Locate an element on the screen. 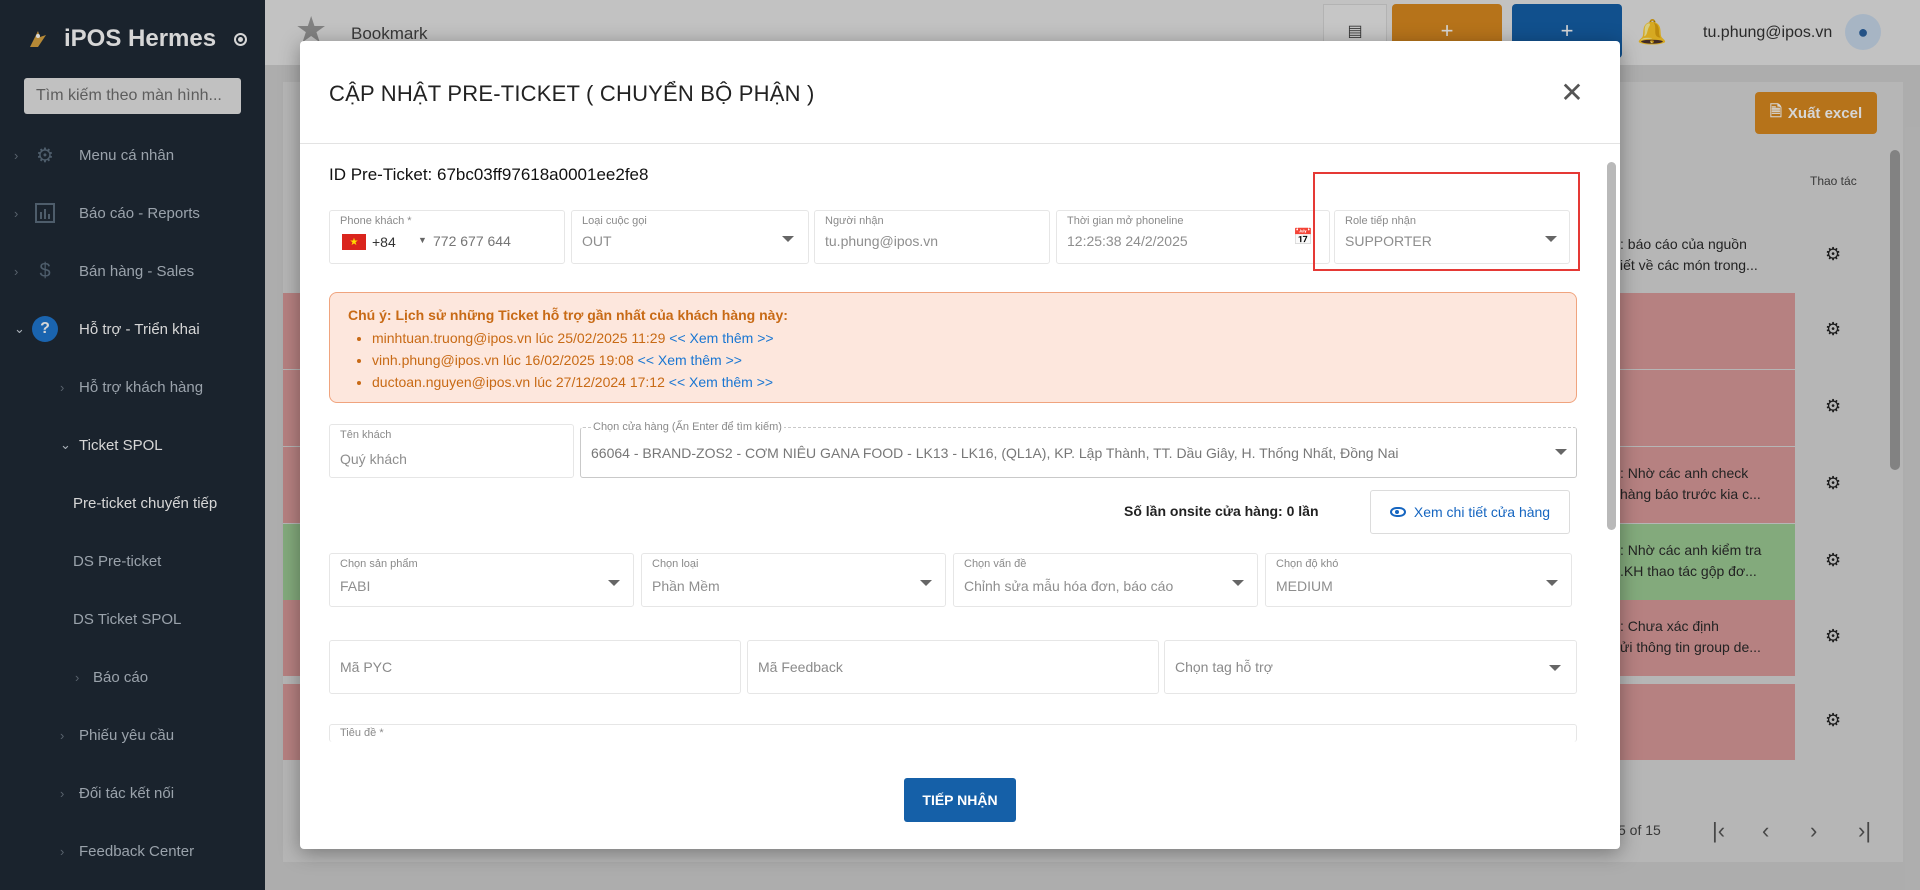  country-code: +84 is located at coordinates (384, 242).